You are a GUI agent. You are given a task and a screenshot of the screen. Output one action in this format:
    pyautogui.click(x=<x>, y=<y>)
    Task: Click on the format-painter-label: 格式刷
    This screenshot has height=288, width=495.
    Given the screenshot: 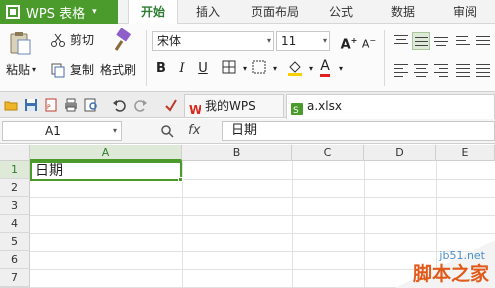 What is the action you would take?
    pyautogui.click(x=118, y=70)
    